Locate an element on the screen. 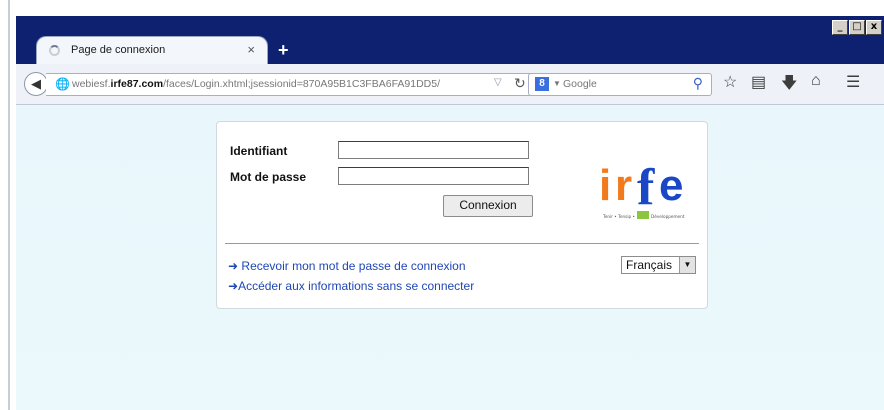  clipboard-icon: ▤ is located at coordinates (758, 82).